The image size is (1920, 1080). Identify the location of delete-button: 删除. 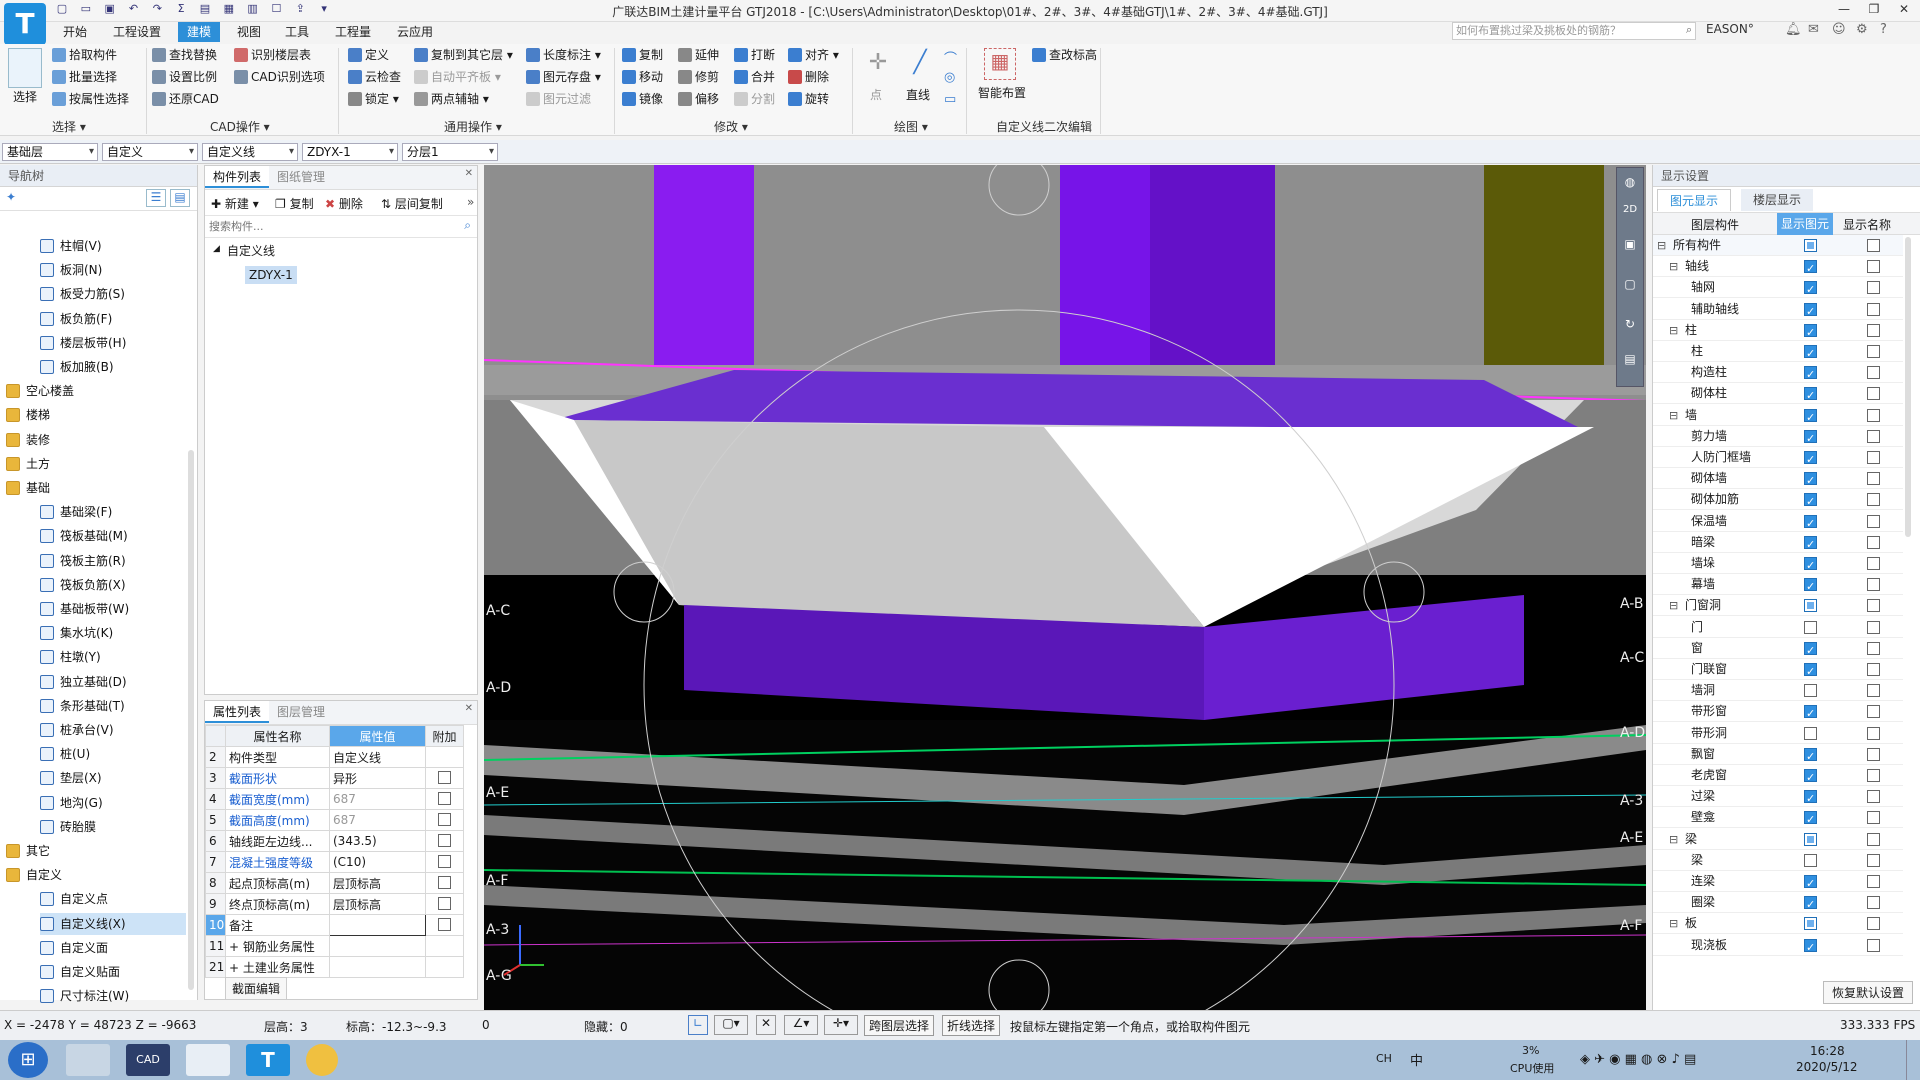
(808, 77).